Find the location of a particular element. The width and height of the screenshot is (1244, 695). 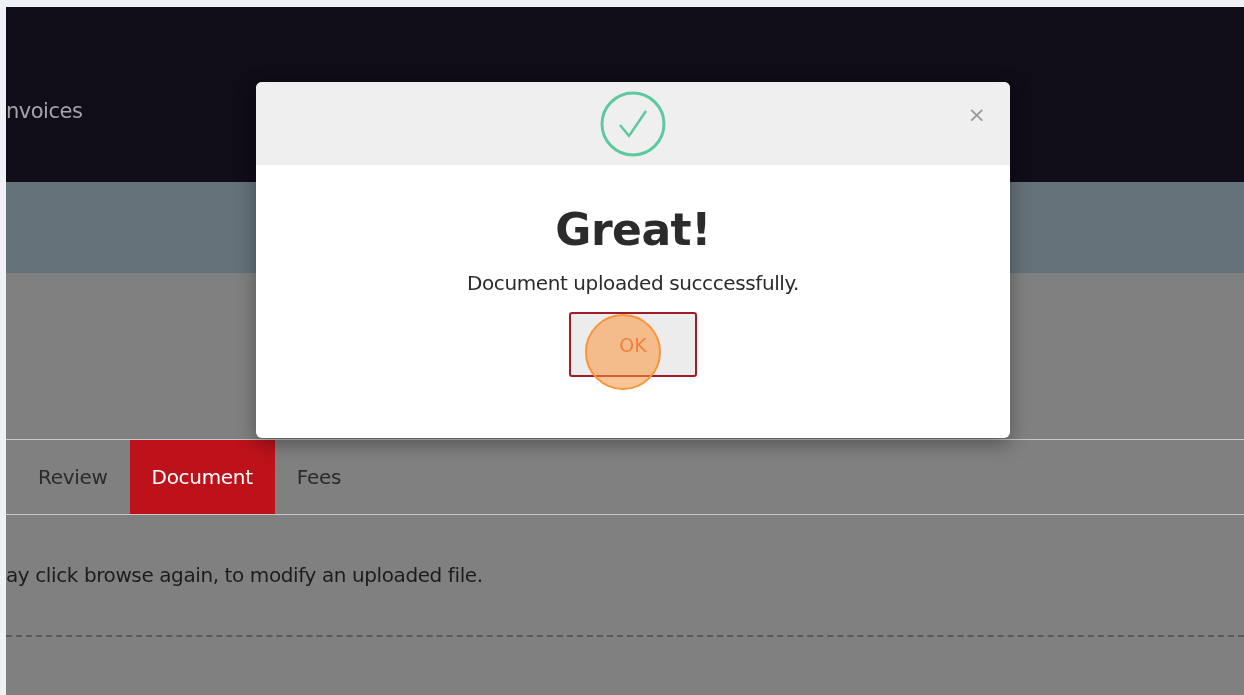

tab: Review is located at coordinates (68, 477).